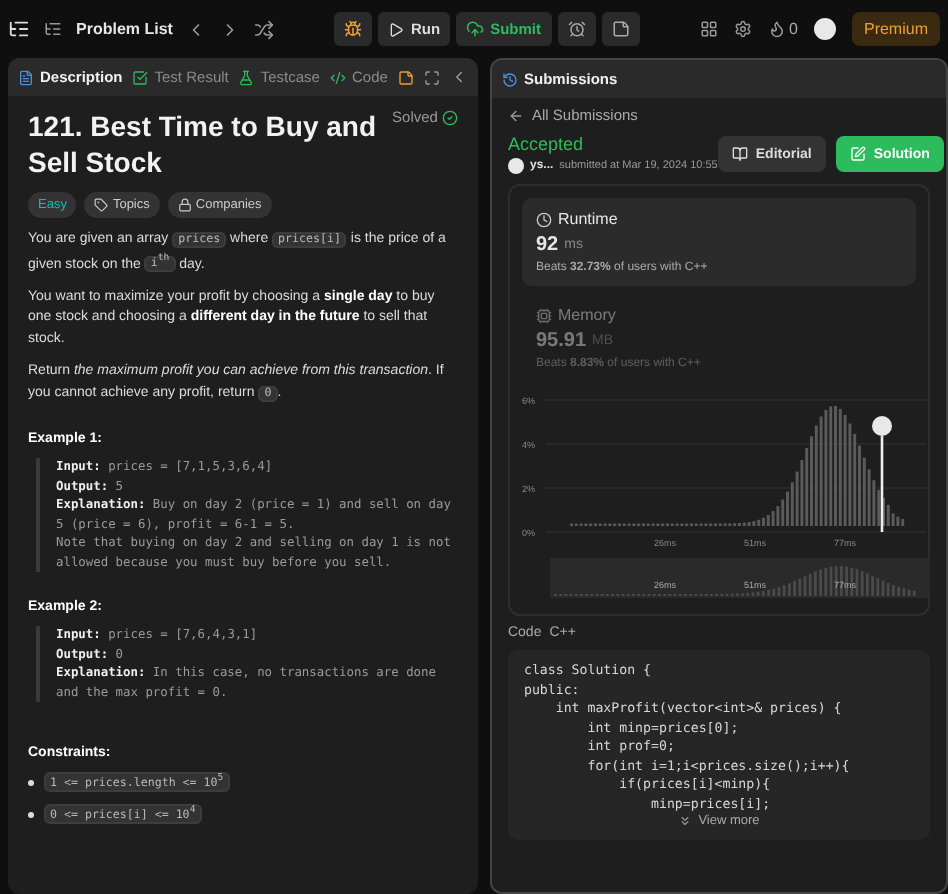  I want to click on streak-count: 0, so click(793, 29).